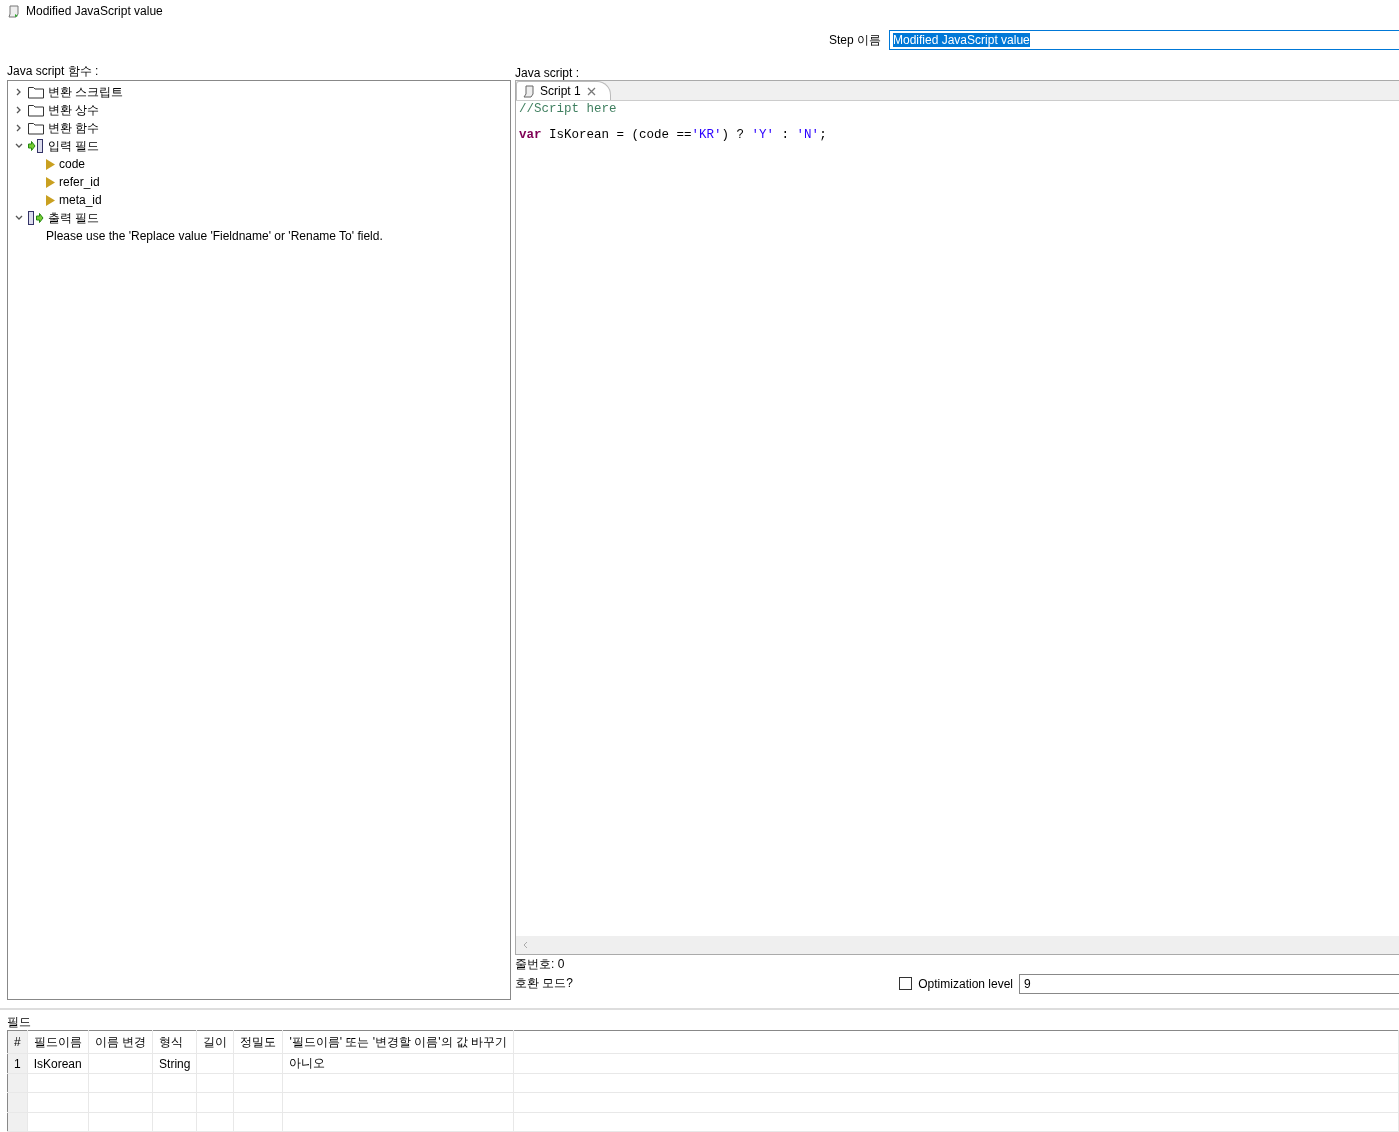 This screenshot has height=1132, width=1399. I want to click on script-label: Java script :, so click(548, 73).